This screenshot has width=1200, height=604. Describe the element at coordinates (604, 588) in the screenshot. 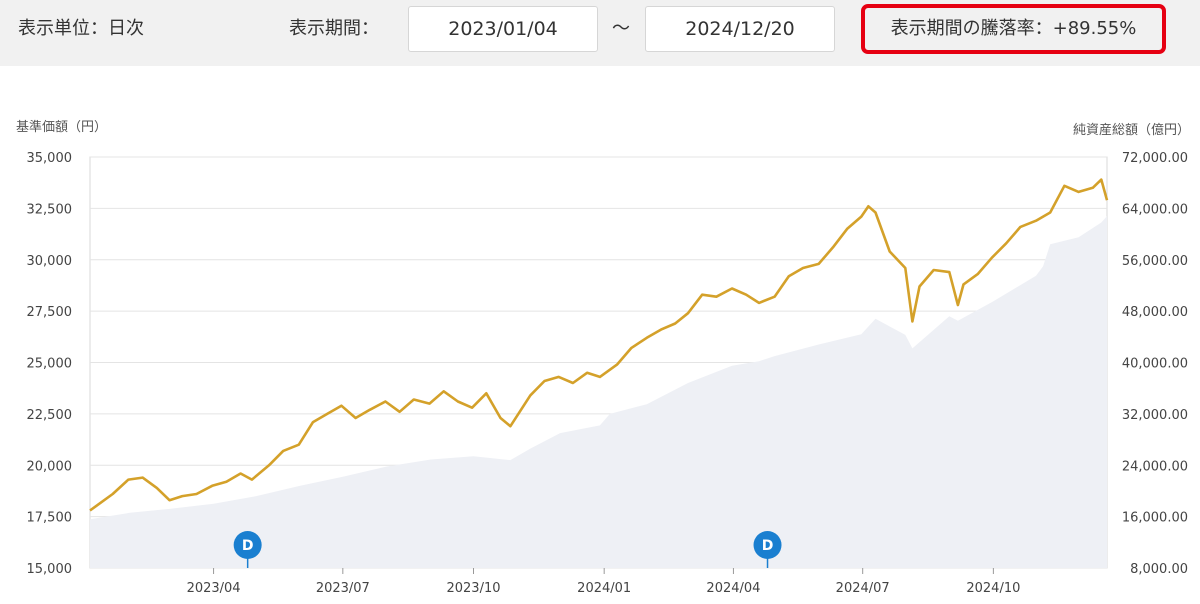

I see `x-tick-label: 2024/01` at that location.